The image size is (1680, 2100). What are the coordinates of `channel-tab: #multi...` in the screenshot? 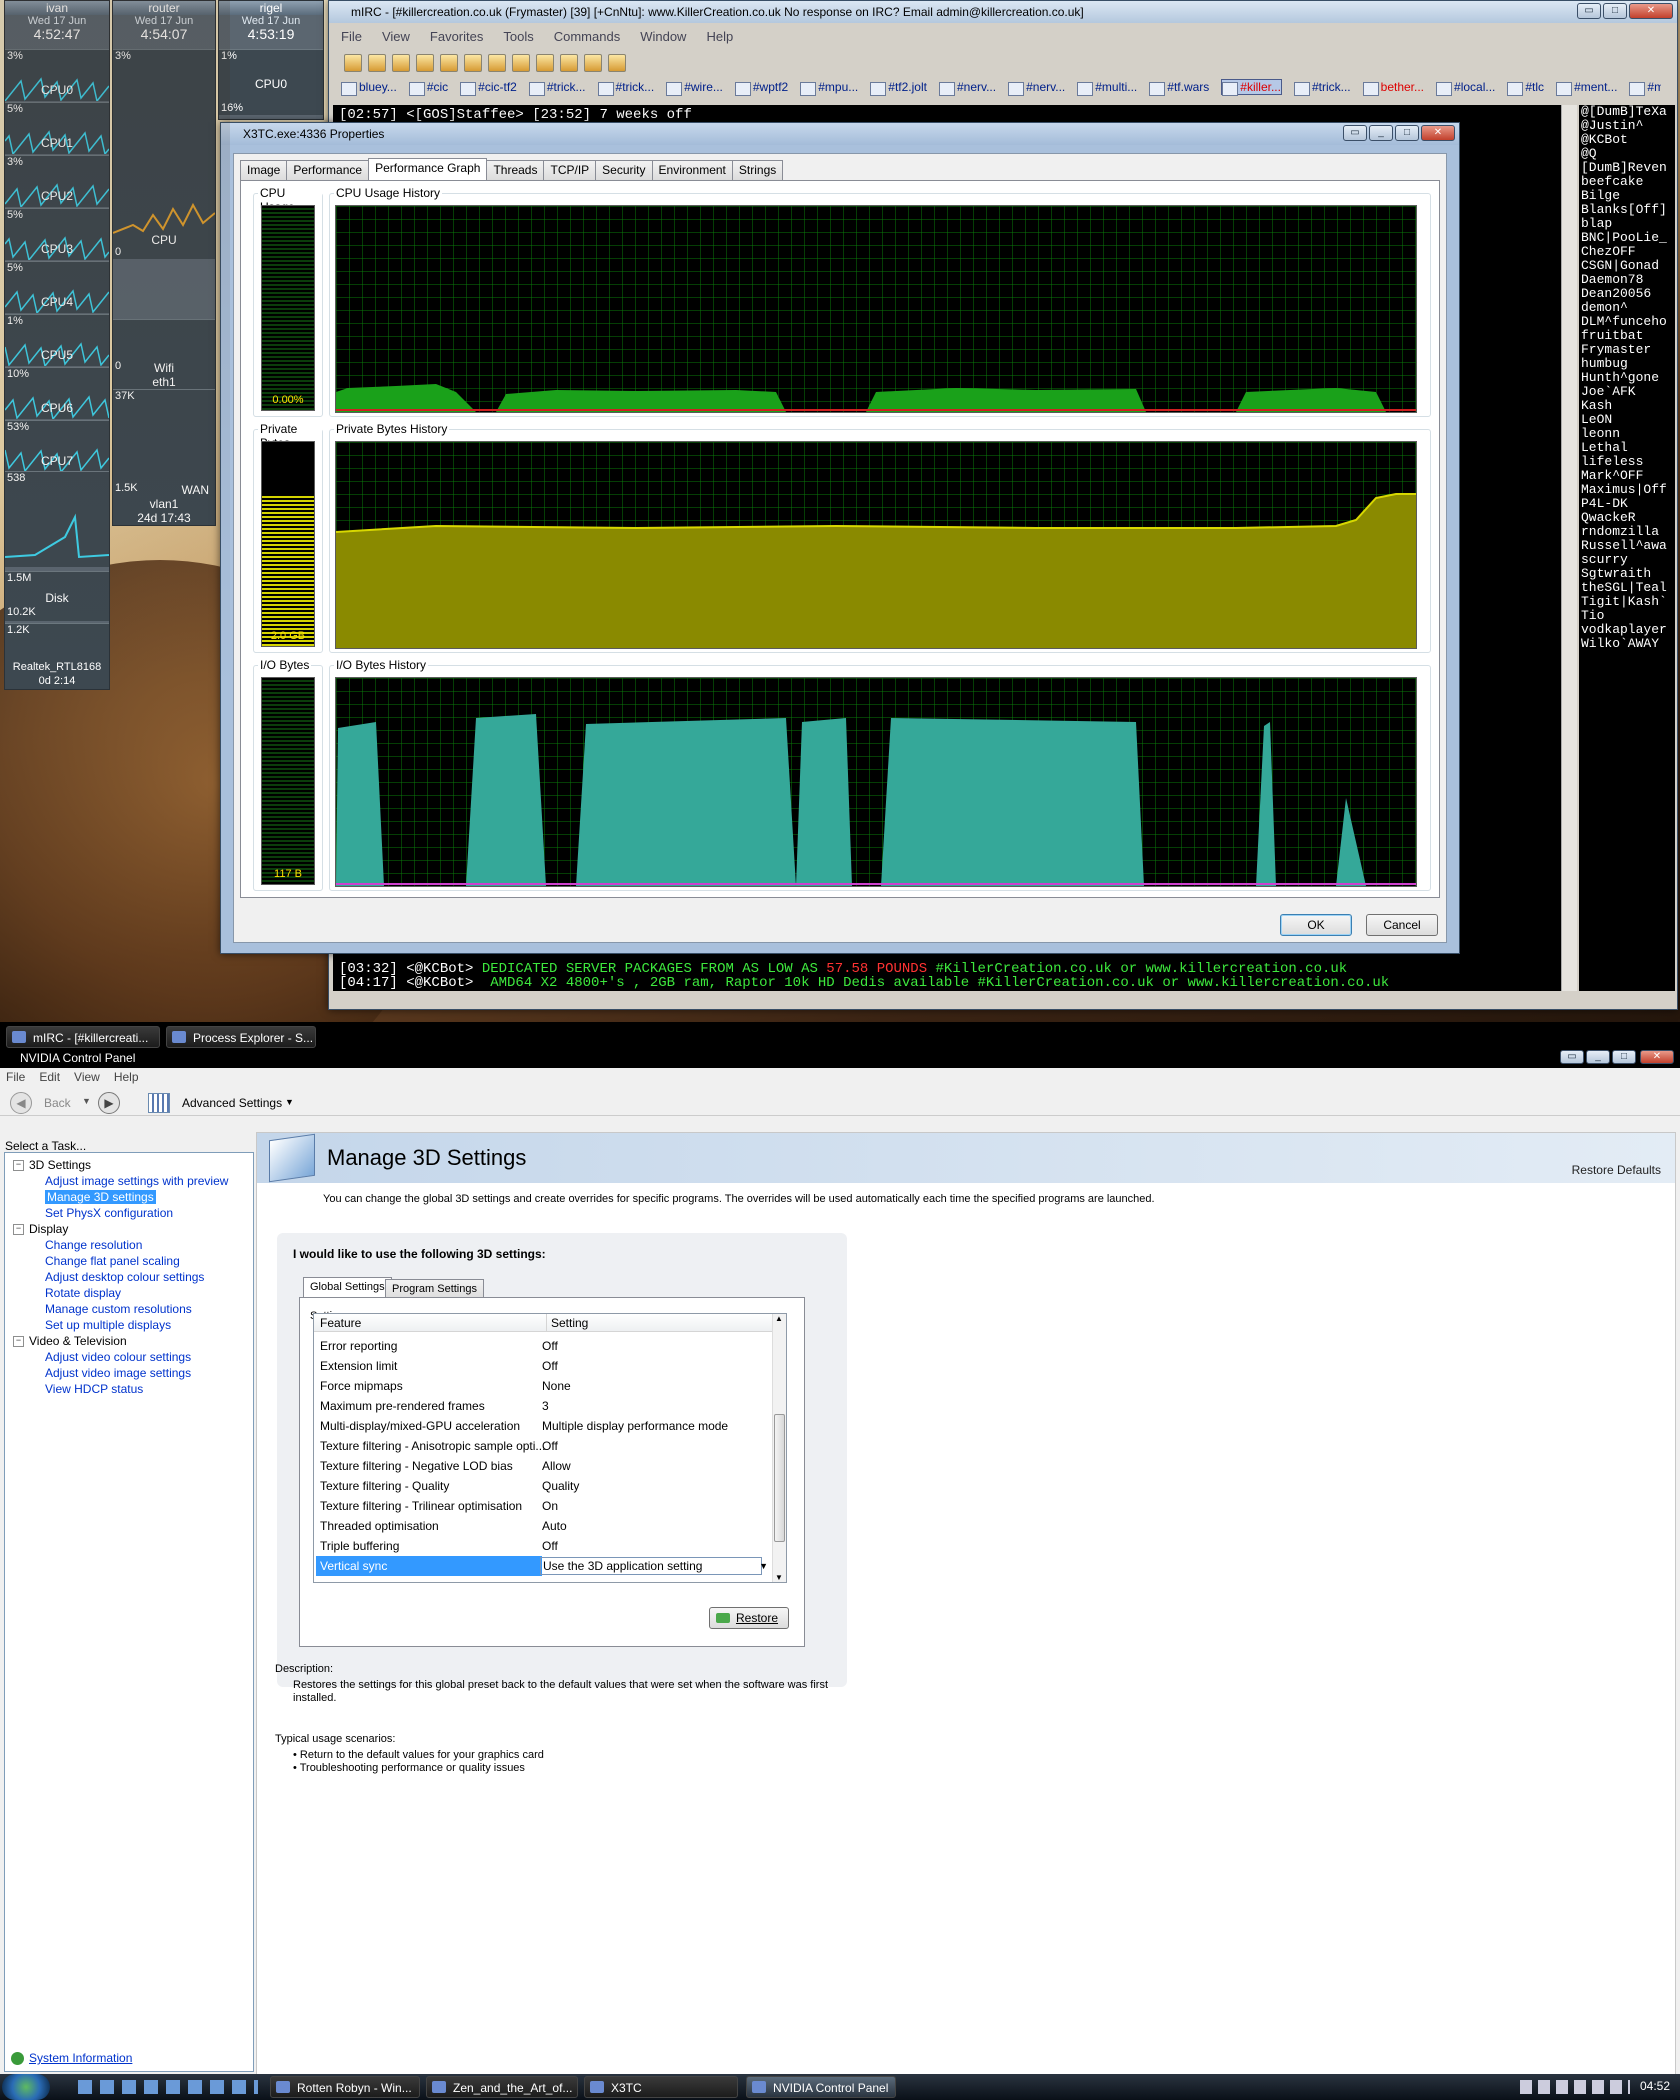 It's located at (1107, 88).